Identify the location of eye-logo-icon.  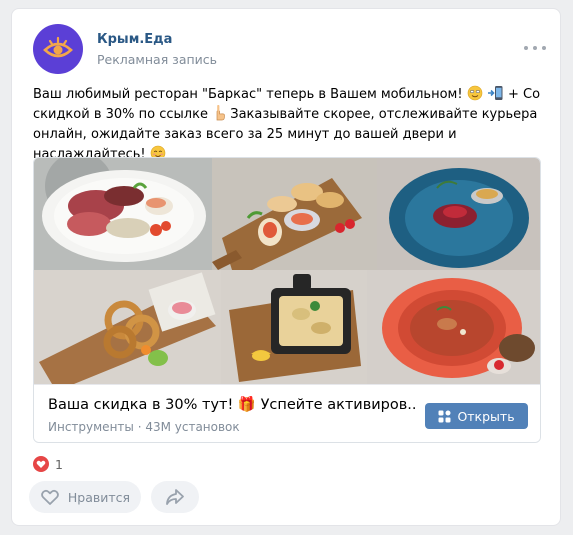
(58, 47).